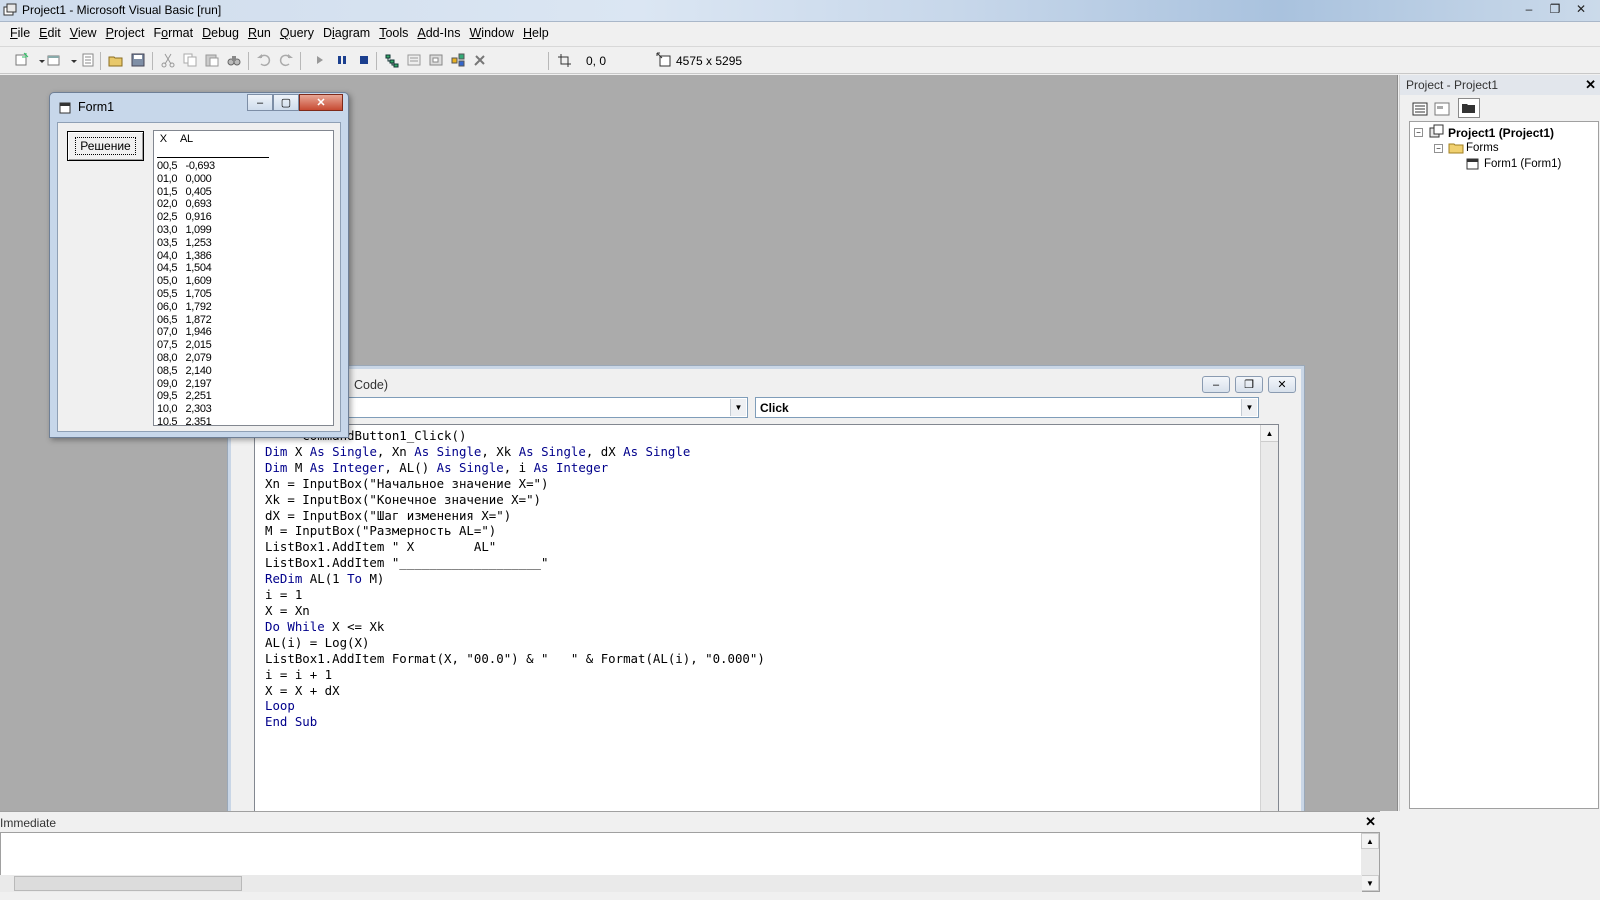 The width and height of the screenshot is (1600, 900). What do you see at coordinates (1370, 862) in the screenshot?
I see `immediate-vertical-scrollbar: ▲ ▼` at bounding box center [1370, 862].